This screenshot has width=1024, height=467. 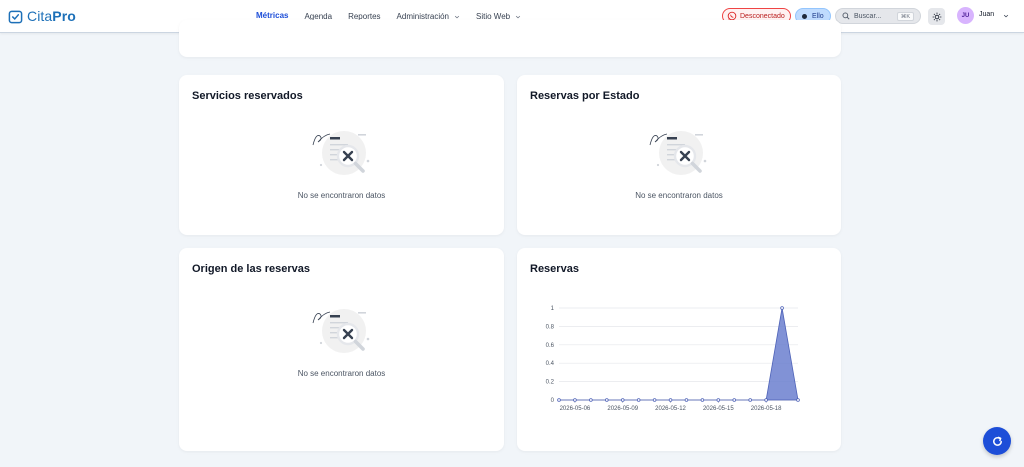 I want to click on x-tick-label: 2026-05-06, so click(x=575, y=409).